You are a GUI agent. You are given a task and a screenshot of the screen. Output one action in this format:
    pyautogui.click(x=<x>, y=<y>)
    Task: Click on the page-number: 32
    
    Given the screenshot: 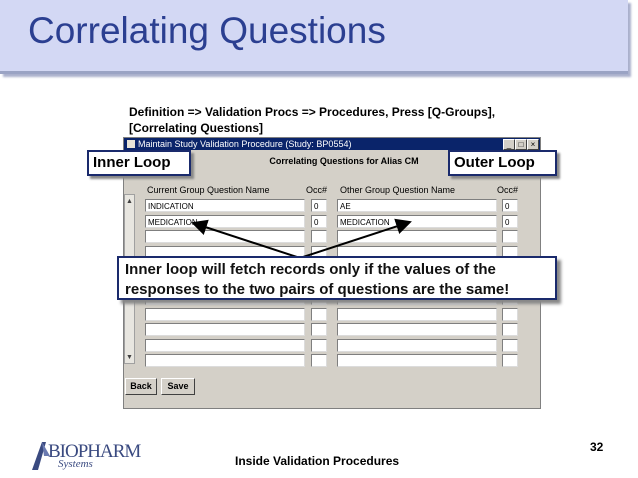 What is the action you would take?
    pyautogui.click(x=597, y=447)
    